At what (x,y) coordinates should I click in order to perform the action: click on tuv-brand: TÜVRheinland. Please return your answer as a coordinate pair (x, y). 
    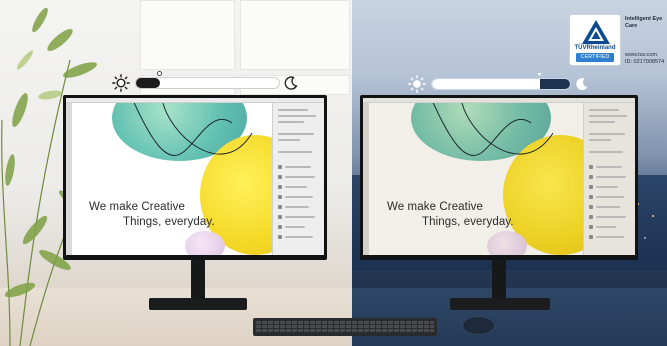
    Looking at the image, I should click on (595, 48).